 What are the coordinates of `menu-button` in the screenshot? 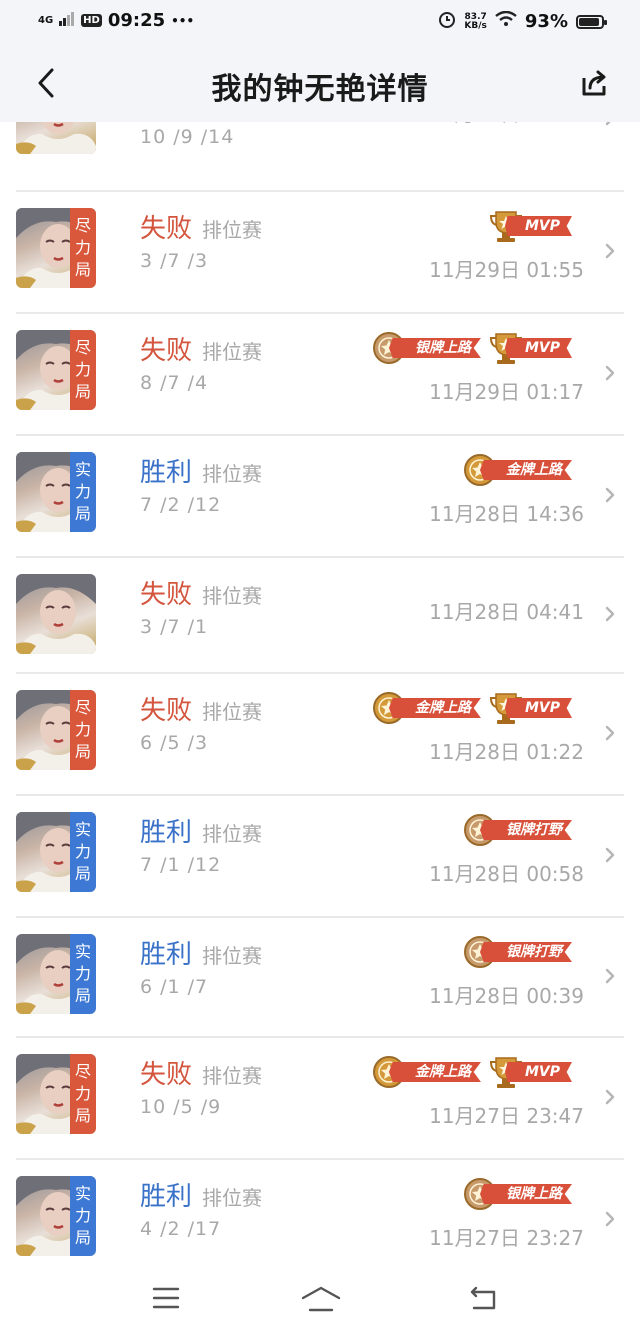 It's located at (166, 1300).